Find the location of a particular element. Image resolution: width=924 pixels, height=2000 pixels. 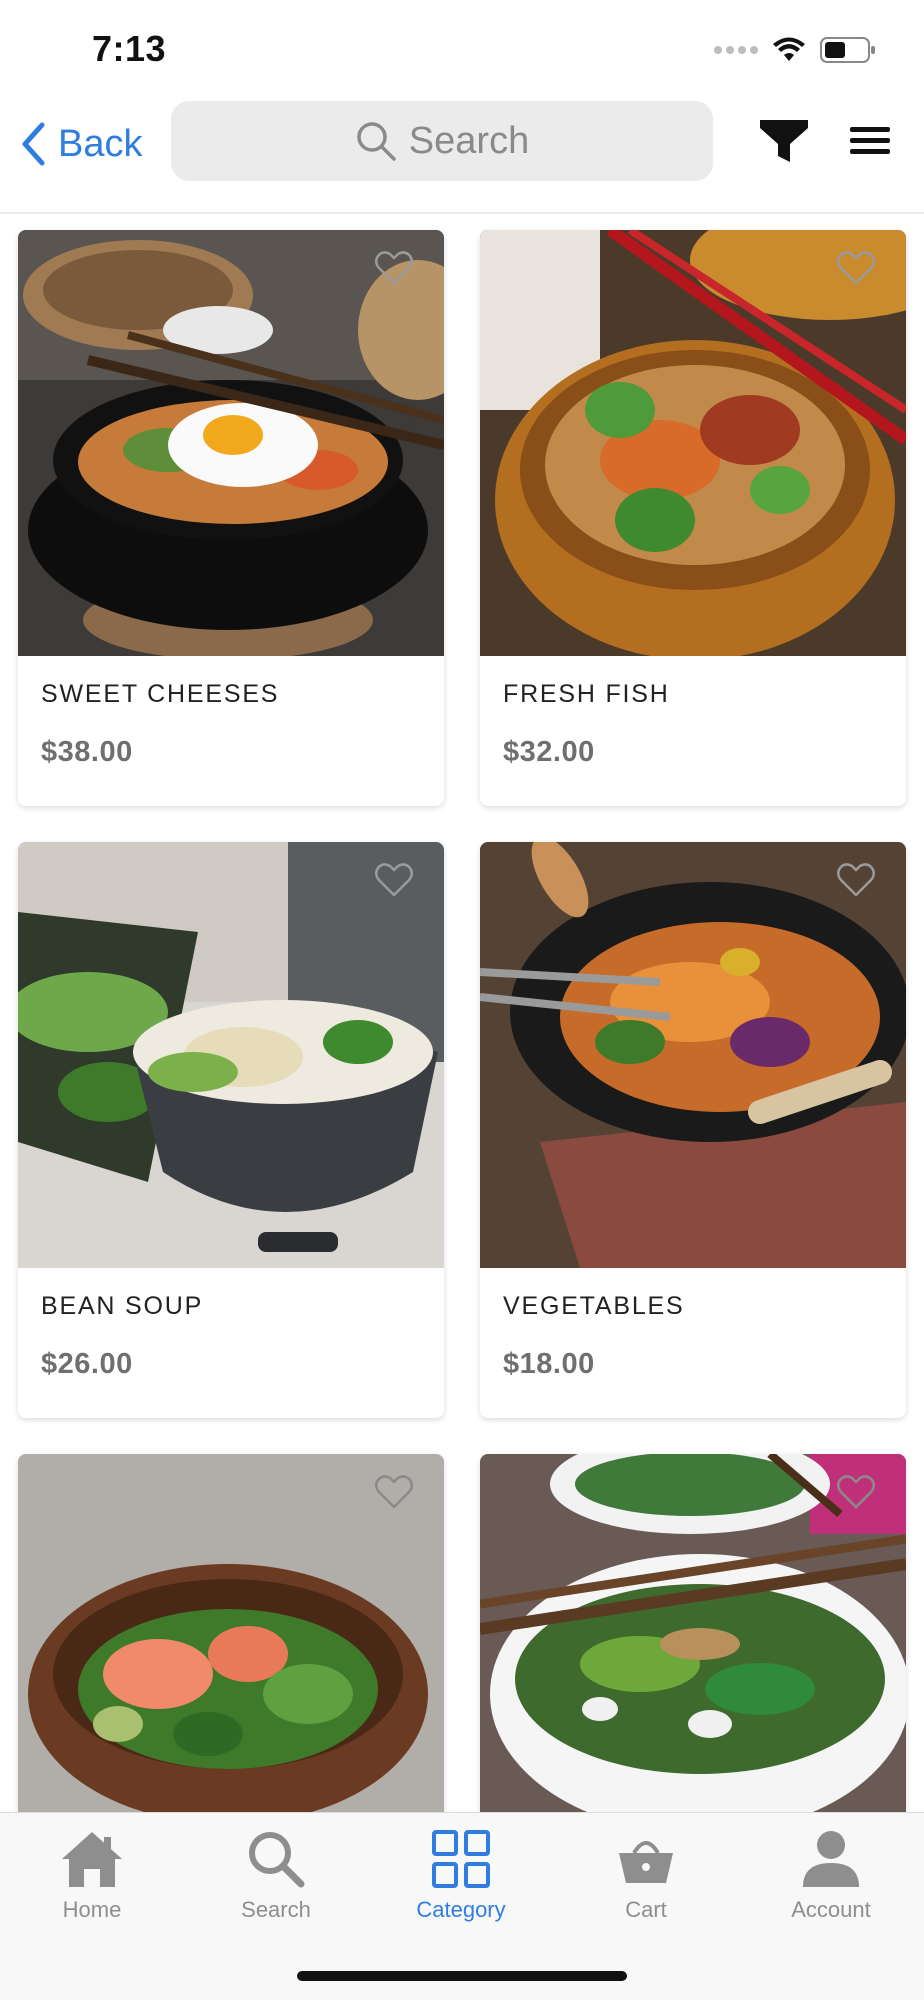

product-price: $18.00 is located at coordinates (549, 1364).